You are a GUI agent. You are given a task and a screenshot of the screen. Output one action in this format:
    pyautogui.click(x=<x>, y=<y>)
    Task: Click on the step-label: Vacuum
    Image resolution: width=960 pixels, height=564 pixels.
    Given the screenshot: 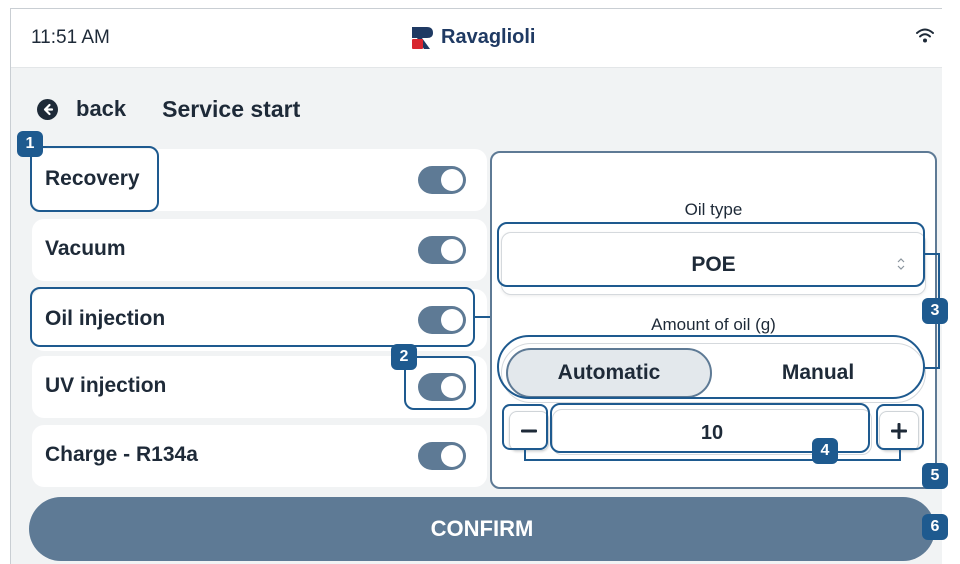 What is the action you would take?
    pyautogui.click(x=85, y=248)
    